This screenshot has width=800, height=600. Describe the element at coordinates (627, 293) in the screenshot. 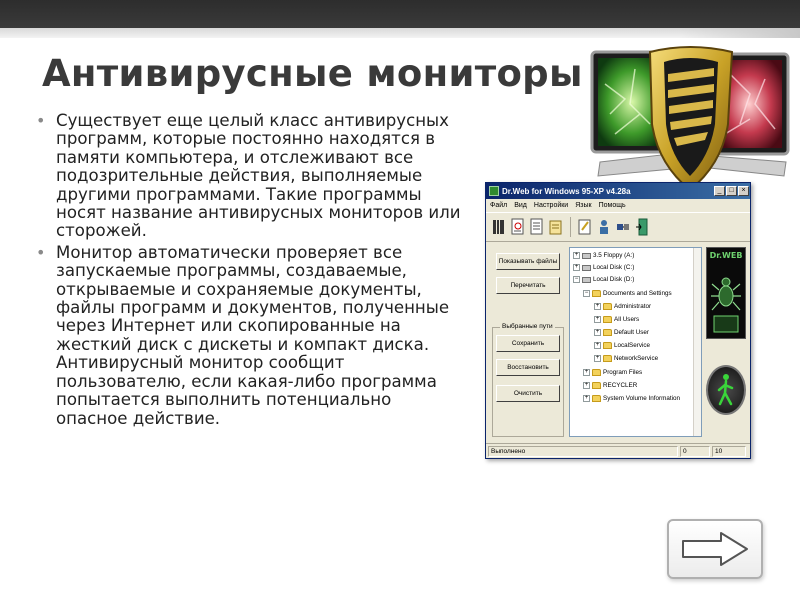

I see `tree-item: − Documents and Settings` at that location.